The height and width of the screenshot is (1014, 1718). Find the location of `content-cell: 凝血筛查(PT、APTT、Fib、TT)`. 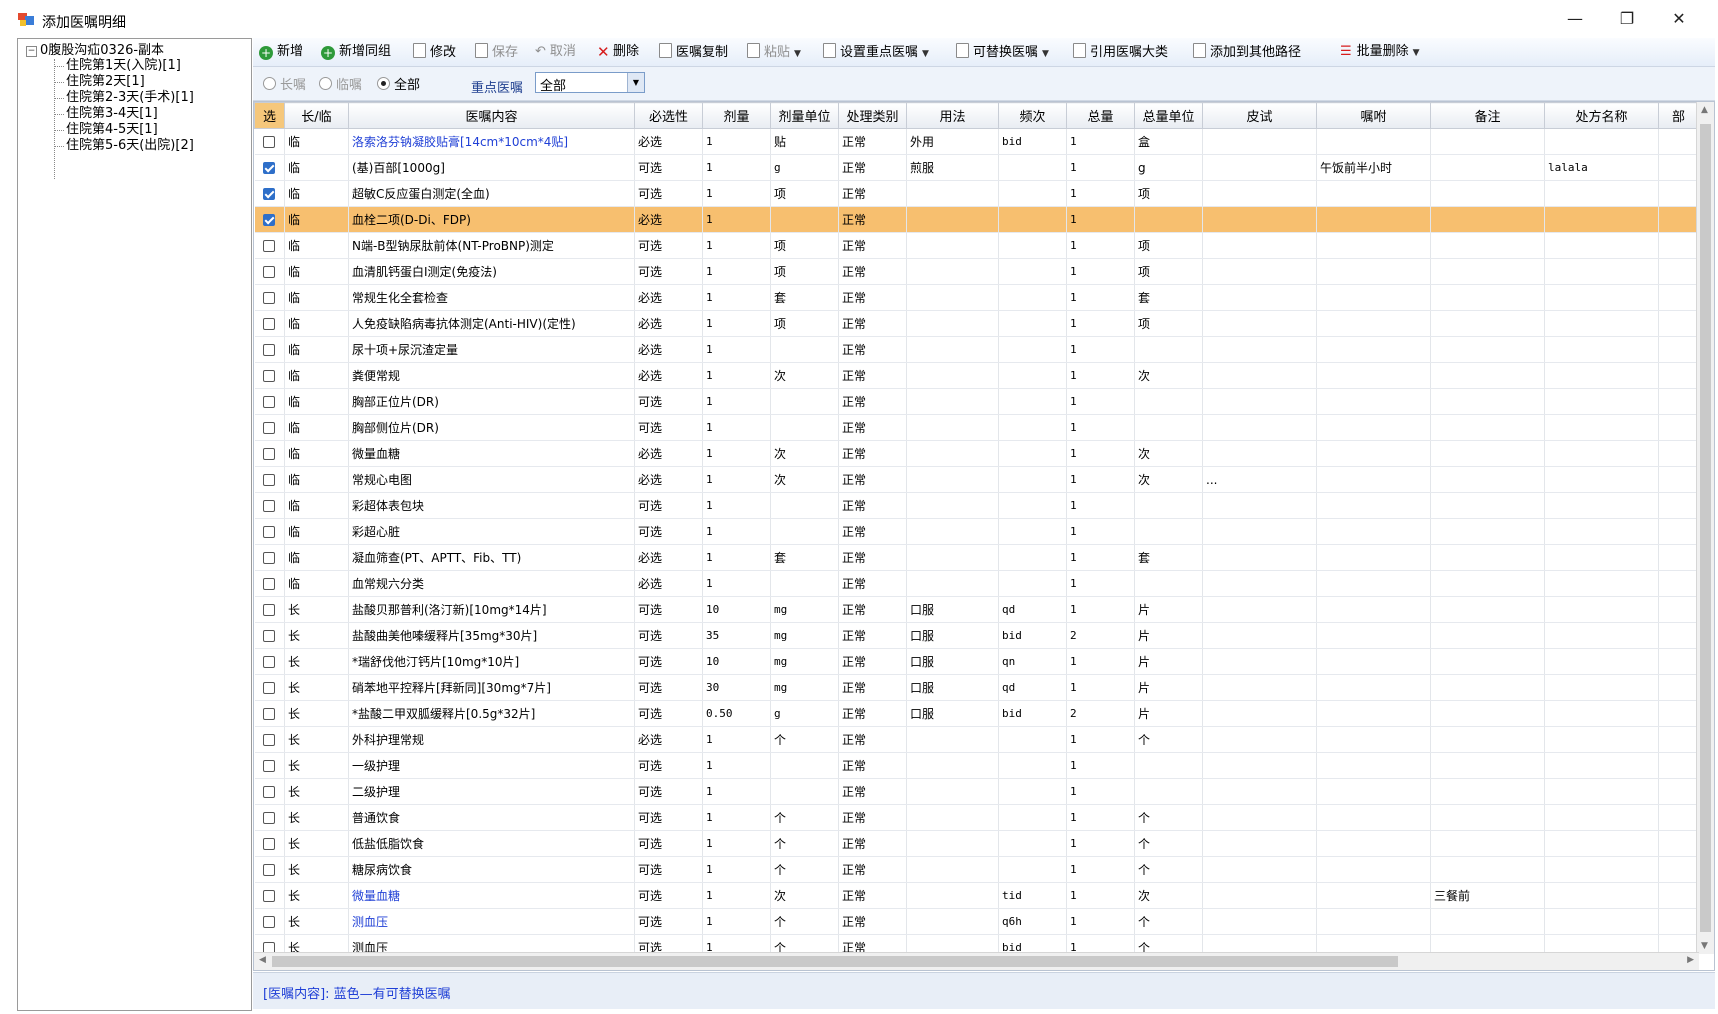

content-cell: 凝血筛查(PT、APTT、Fib、TT) is located at coordinates (491, 557).